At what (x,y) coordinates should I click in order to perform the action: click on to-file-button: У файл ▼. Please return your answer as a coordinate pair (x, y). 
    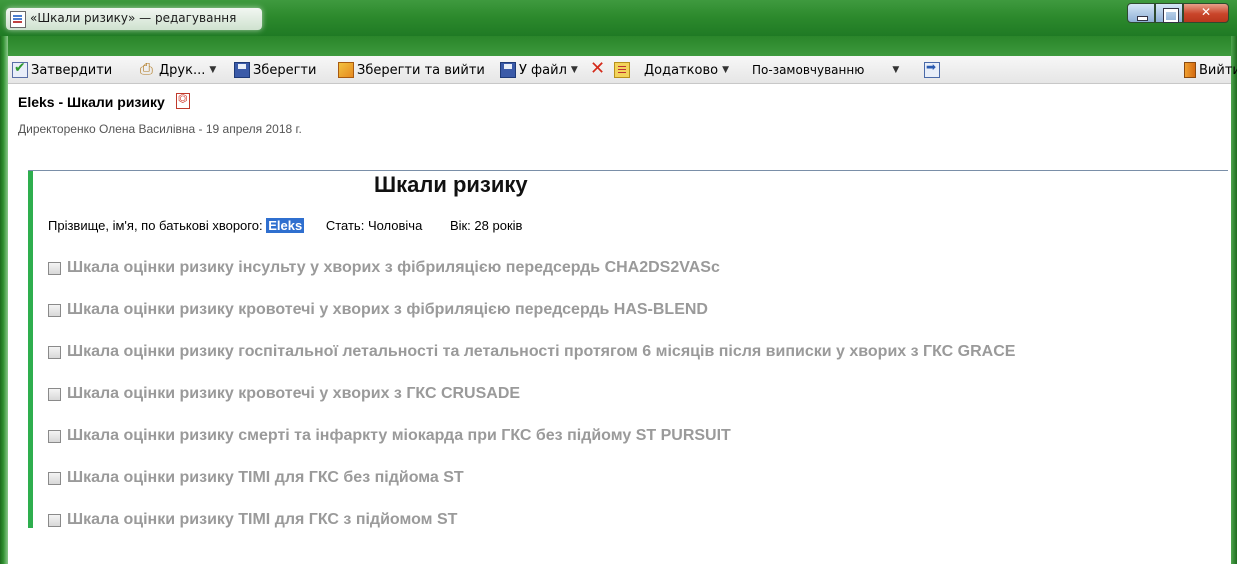
    Looking at the image, I should click on (539, 70).